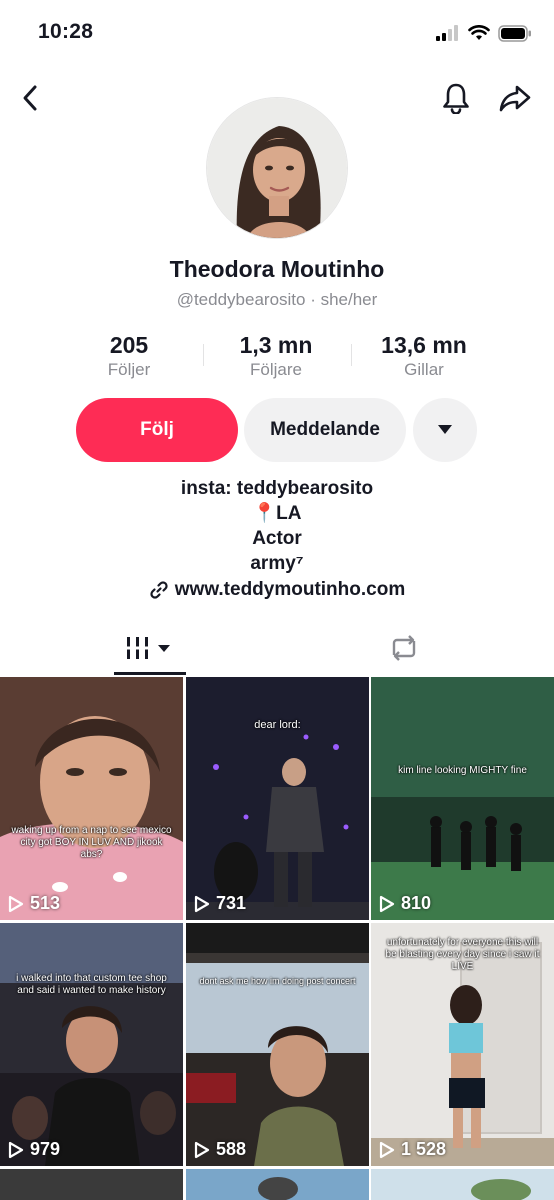 The width and height of the screenshot is (554, 1200). Describe the element at coordinates (45, 1149) in the screenshot. I see `view-count-text: 979` at that location.